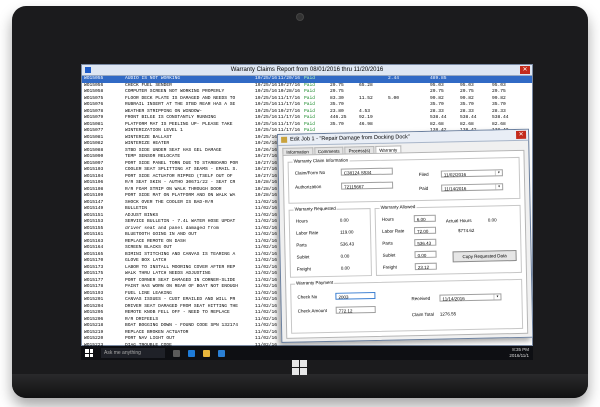  I want to click on req-parts-value: 536.43, so click(347, 244).